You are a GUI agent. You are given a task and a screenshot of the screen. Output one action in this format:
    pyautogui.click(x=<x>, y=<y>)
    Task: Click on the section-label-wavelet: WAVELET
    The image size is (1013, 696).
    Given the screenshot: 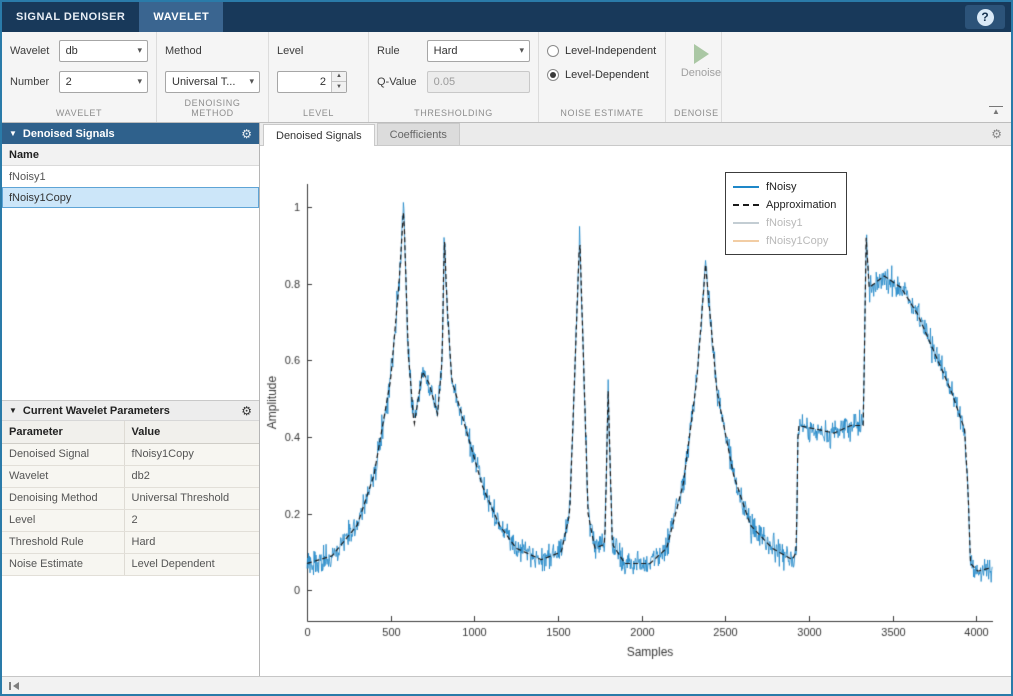 What is the action you would take?
    pyautogui.click(x=79, y=113)
    